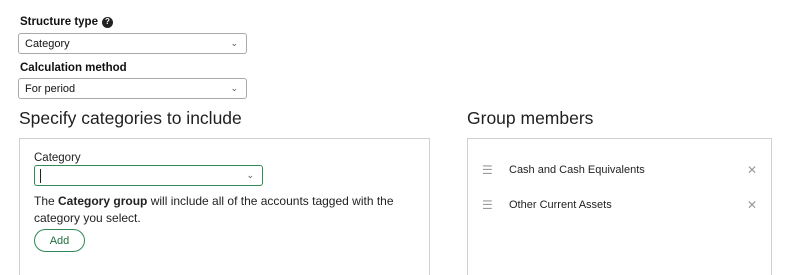  Describe the element at coordinates (148, 175) in the screenshot. I see `category-select: ⌄` at that location.